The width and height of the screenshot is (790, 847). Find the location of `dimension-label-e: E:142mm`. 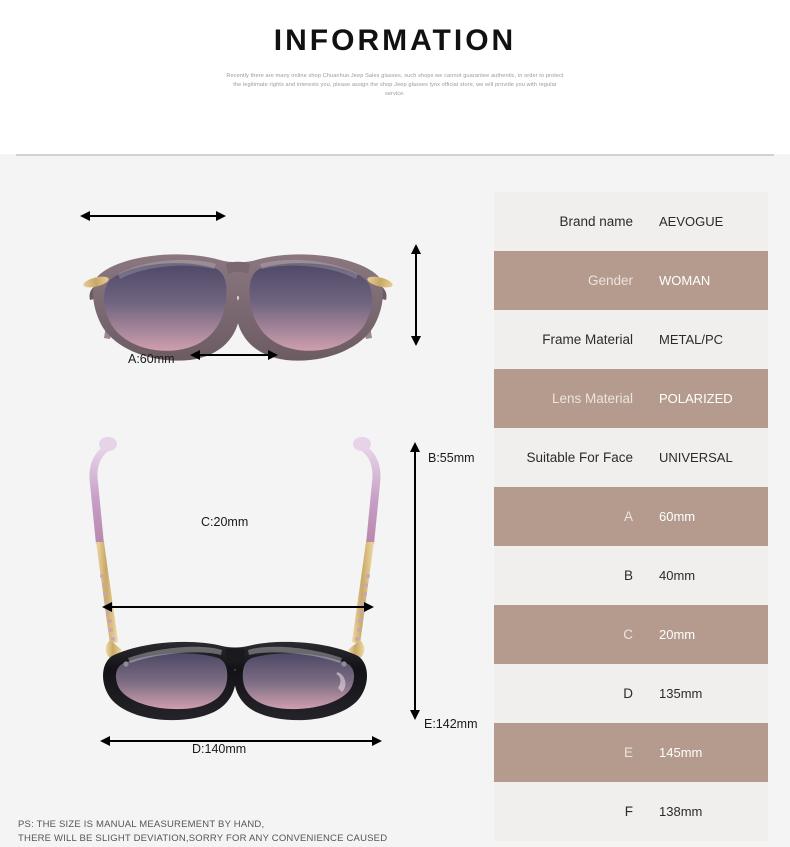

dimension-label-e: E:142mm is located at coordinates (451, 724).